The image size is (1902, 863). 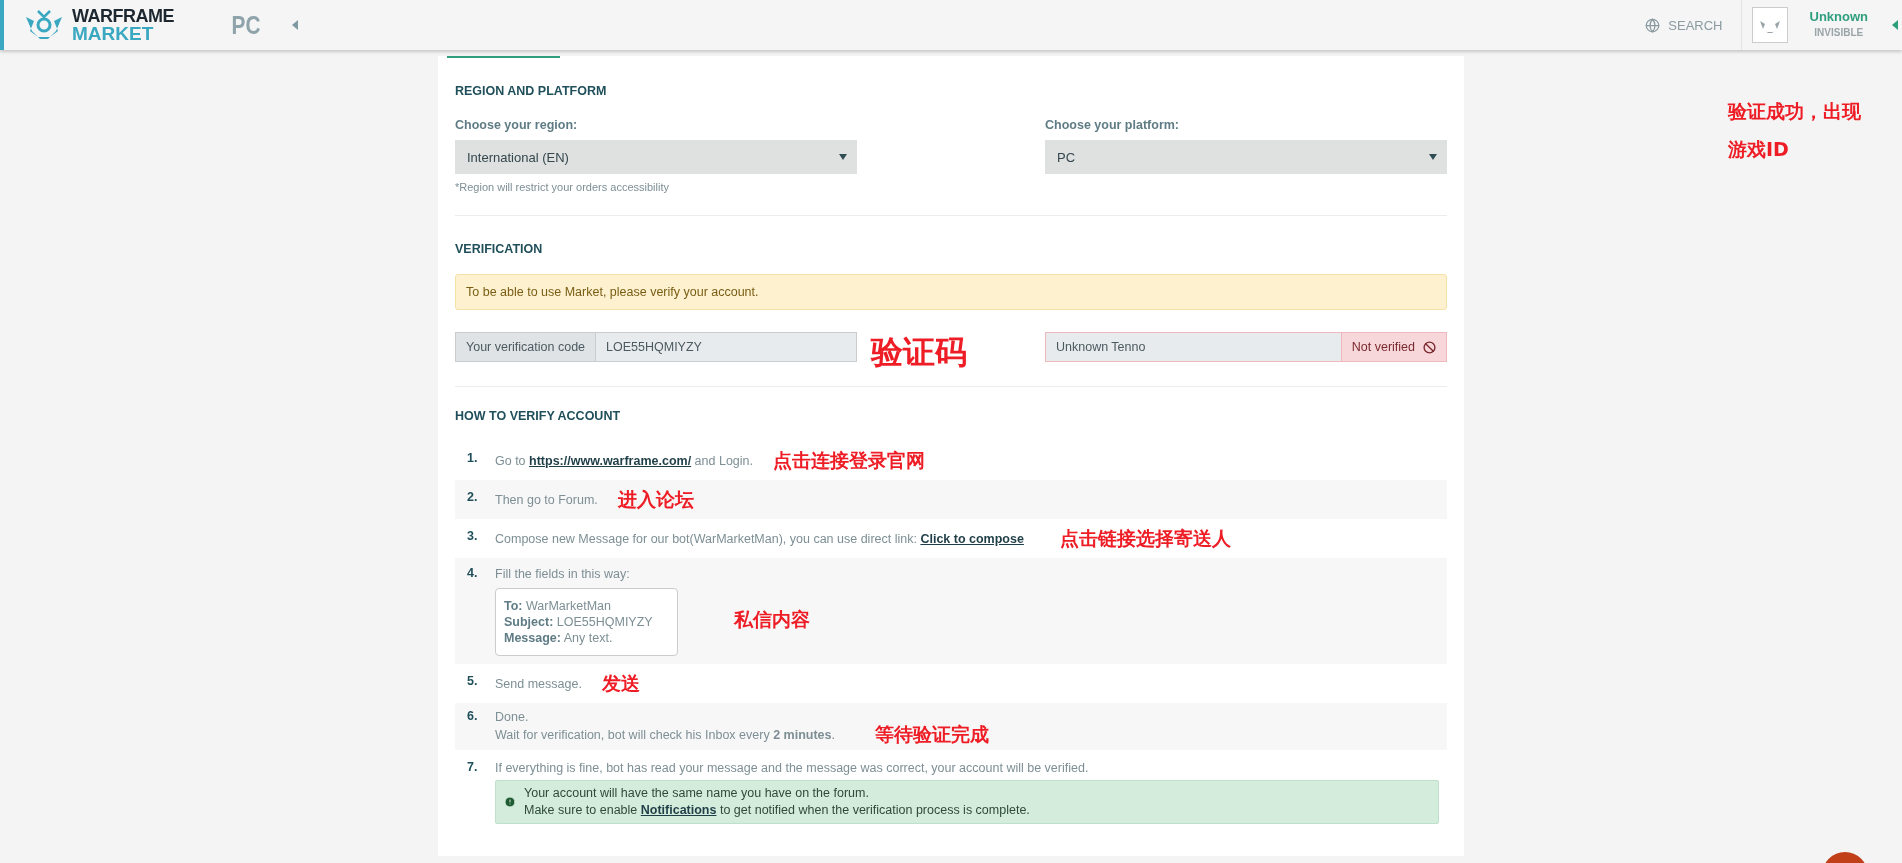 What do you see at coordinates (472, 537) in the screenshot?
I see `step-number: 3.` at bounding box center [472, 537].